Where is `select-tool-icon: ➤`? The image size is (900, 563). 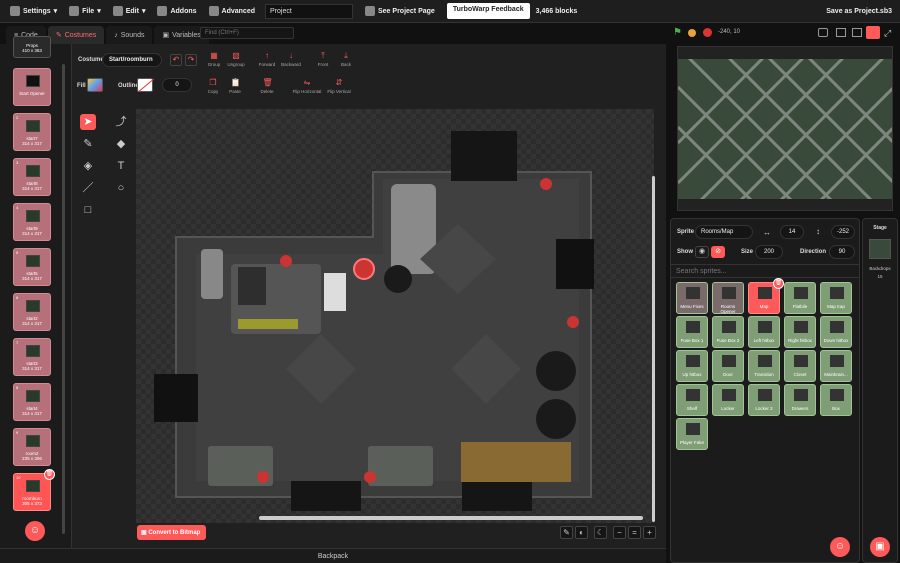 select-tool-icon: ➤ is located at coordinates (88, 122).